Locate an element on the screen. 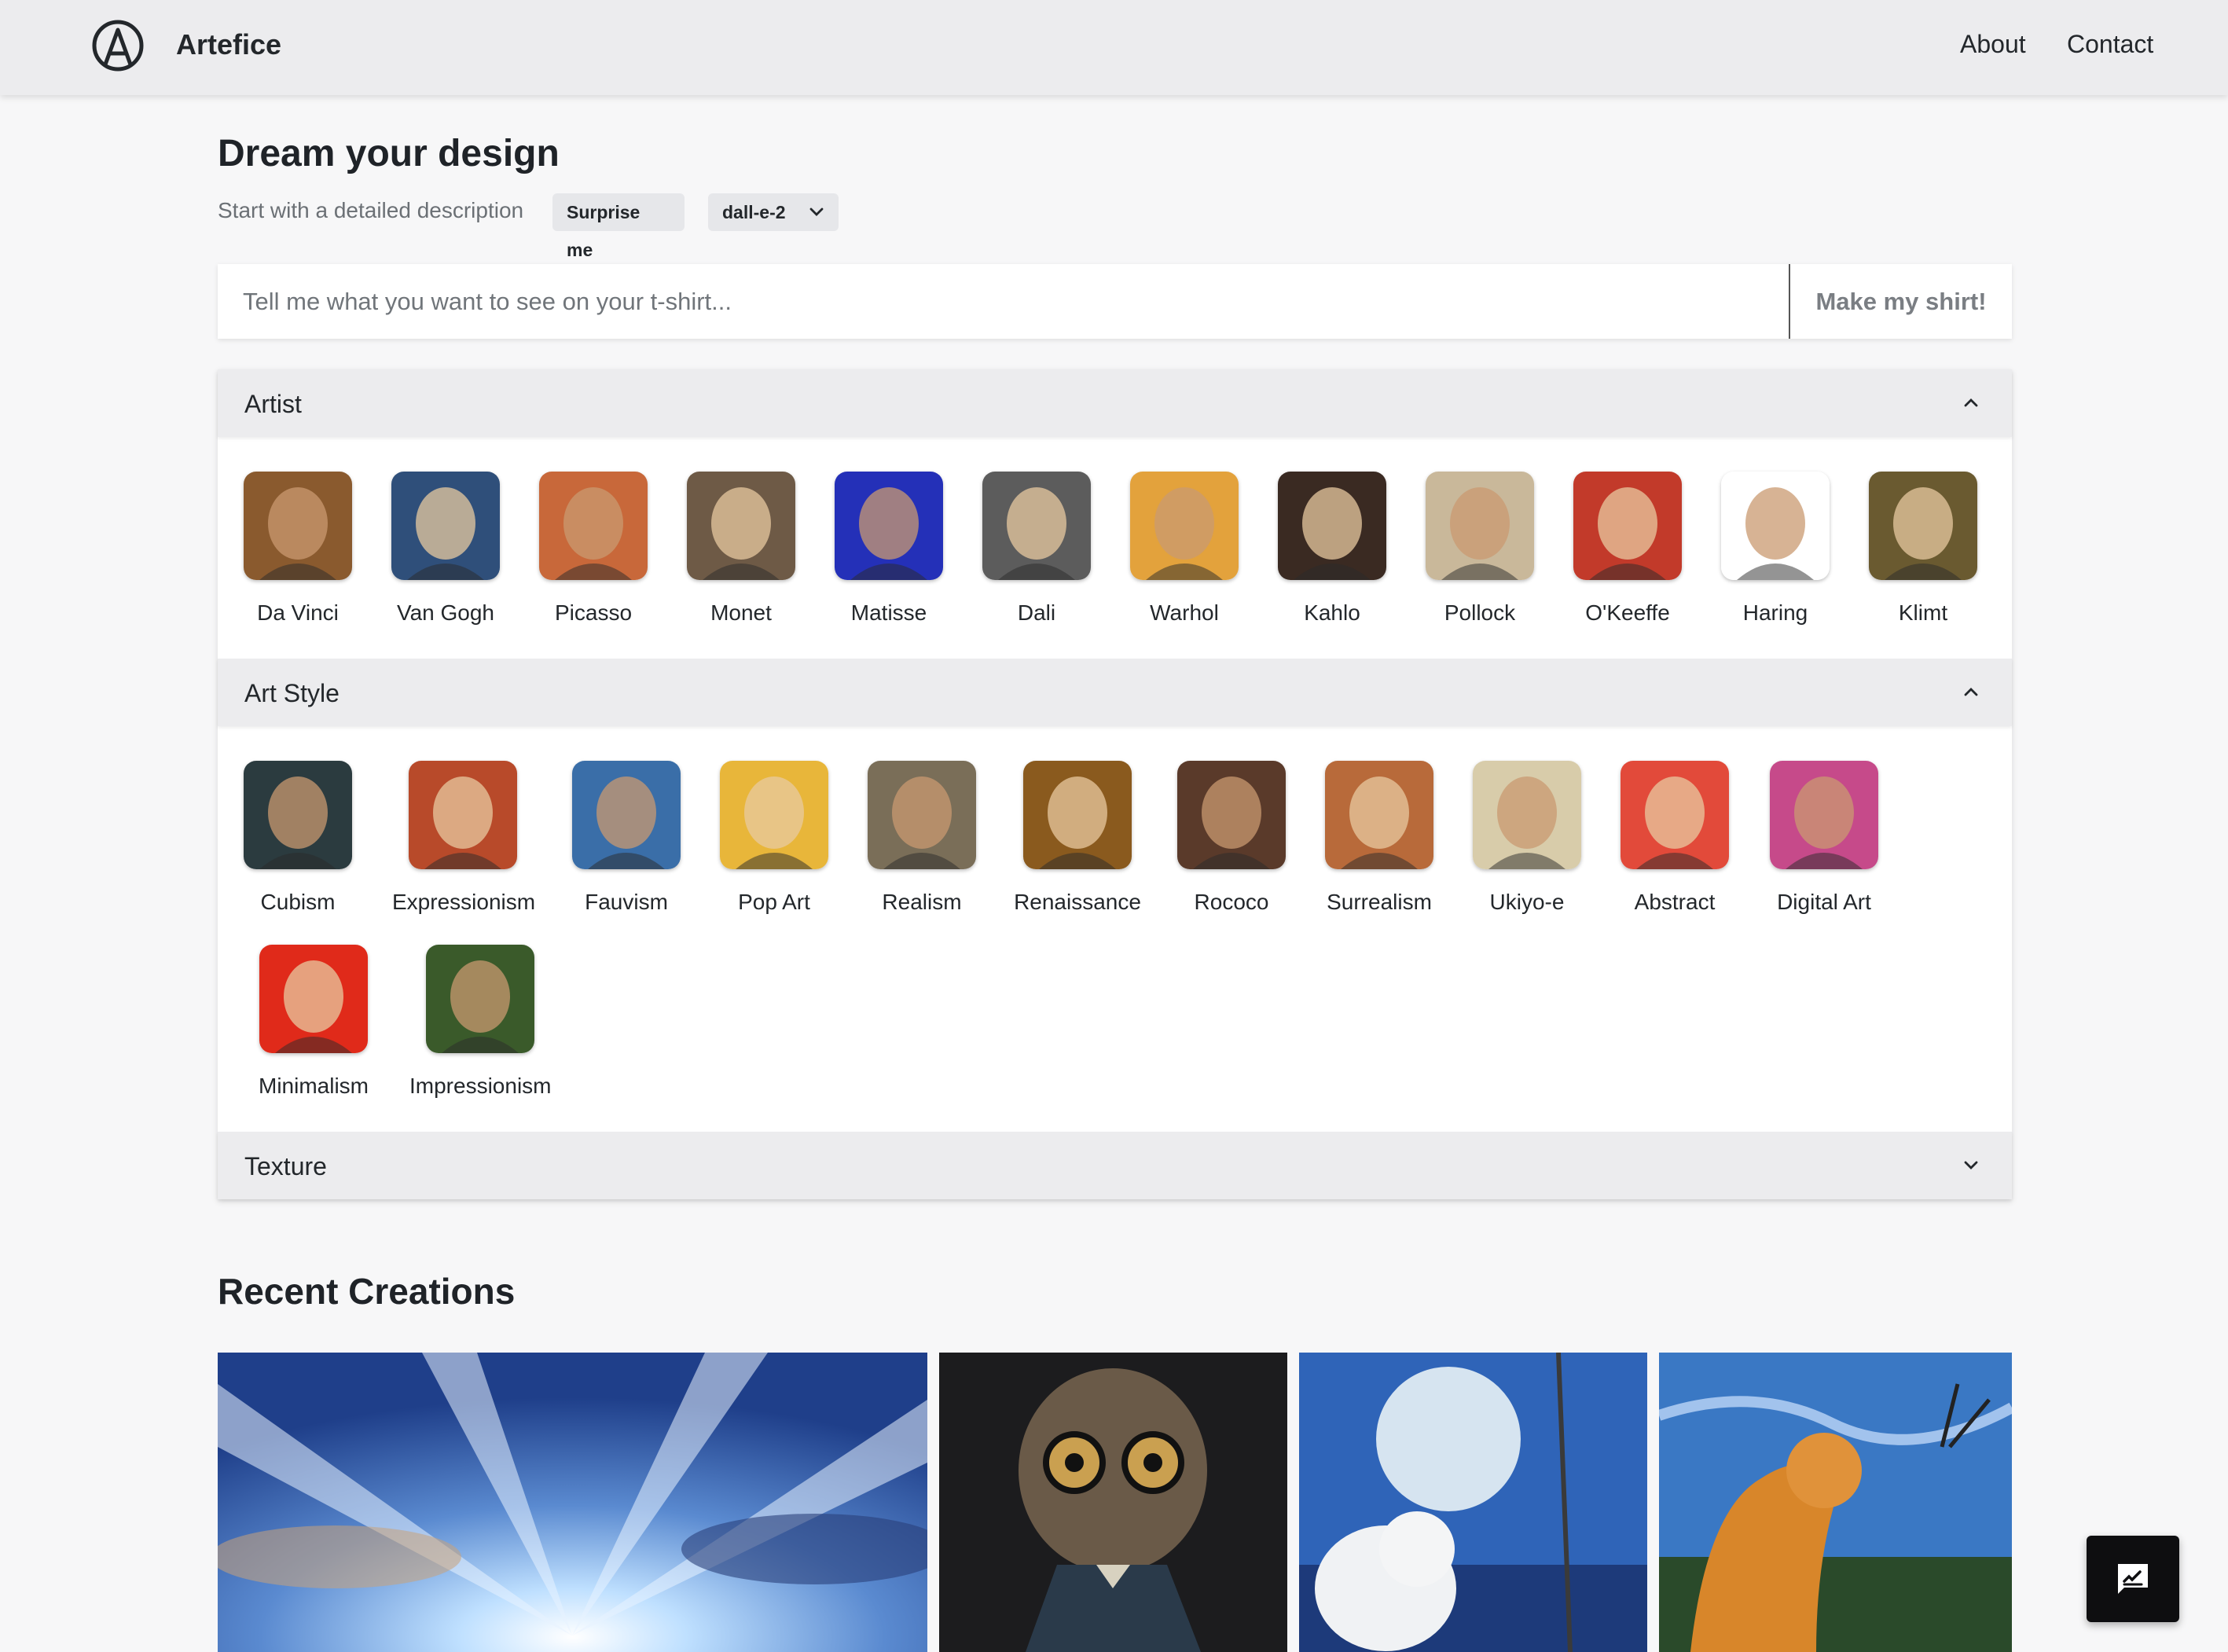 This screenshot has width=2228, height=1652. feedback-button is located at coordinates (2133, 1579).